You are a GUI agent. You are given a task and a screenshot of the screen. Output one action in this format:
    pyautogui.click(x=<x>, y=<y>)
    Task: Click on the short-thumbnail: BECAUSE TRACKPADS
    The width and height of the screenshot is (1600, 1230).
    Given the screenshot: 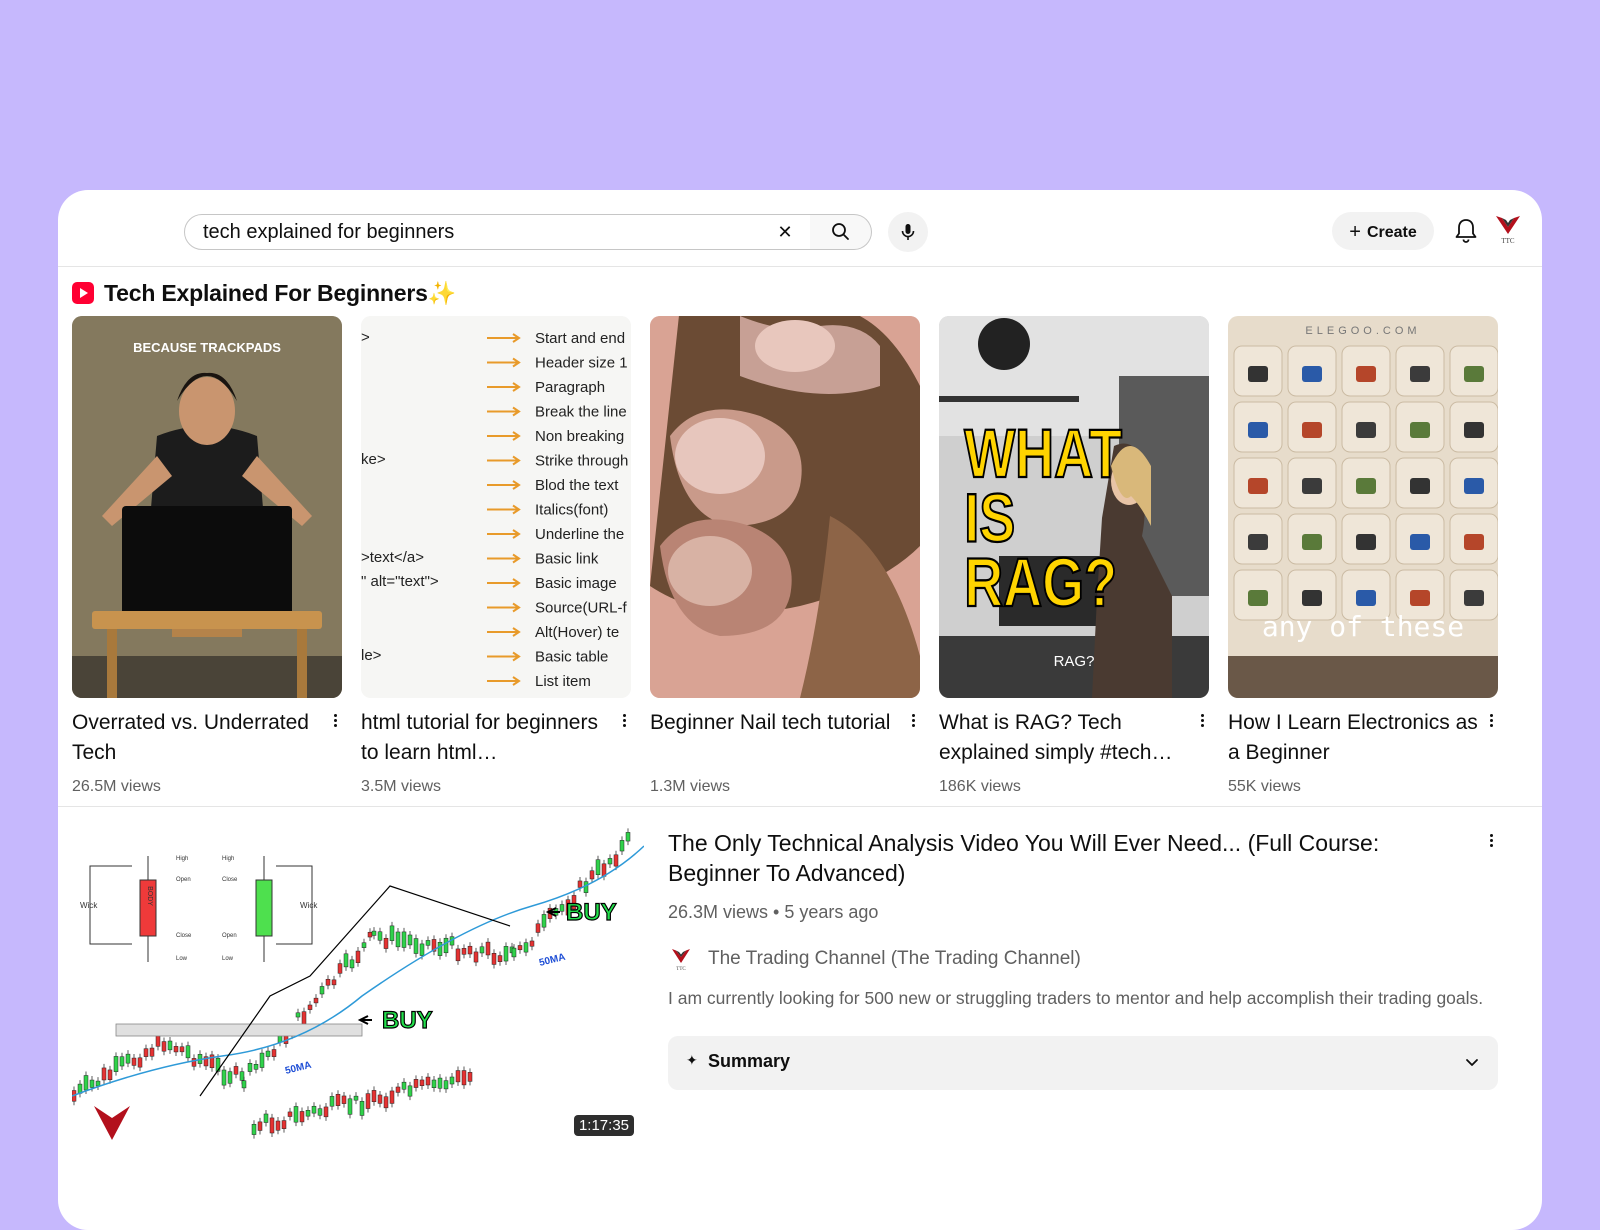 What is the action you would take?
    pyautogui.click(x=207, y=507)
    